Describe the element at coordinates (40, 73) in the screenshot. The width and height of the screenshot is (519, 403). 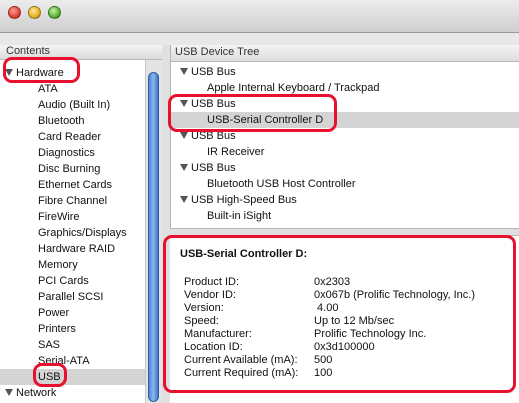
I see `sidebar-group-label: Hardware` at that location.